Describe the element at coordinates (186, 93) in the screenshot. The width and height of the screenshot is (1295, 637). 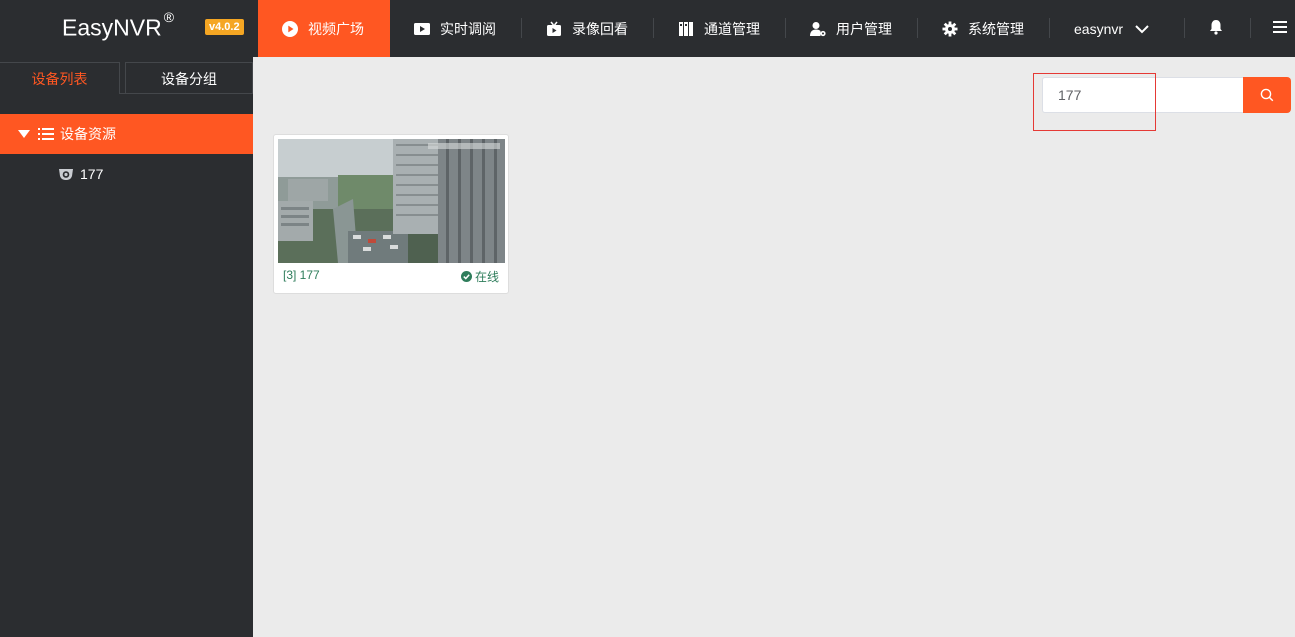
I see `tab-divider` at that location.